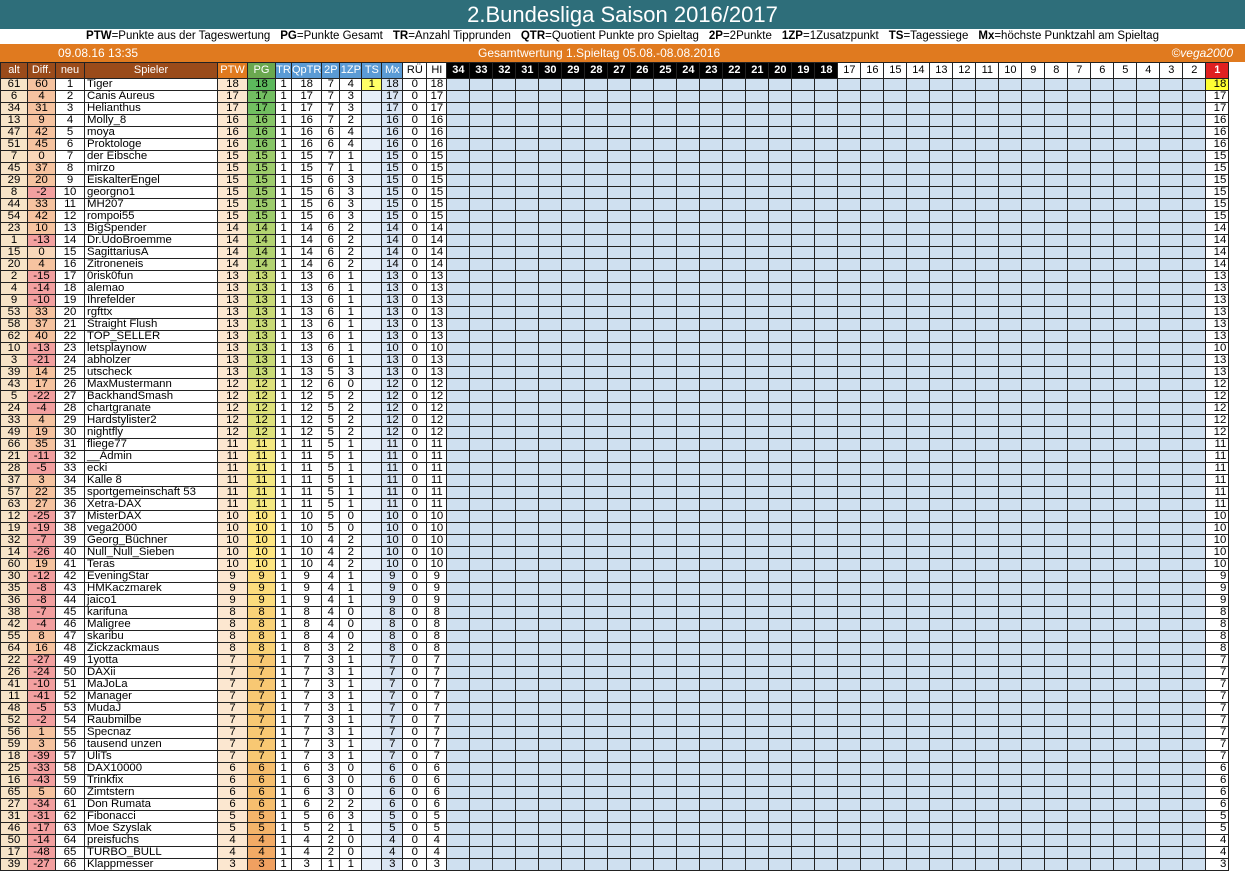 The height and width of the screenshot is (874, 1245). I want to click on col-day-18: 18, so click(826, 70).